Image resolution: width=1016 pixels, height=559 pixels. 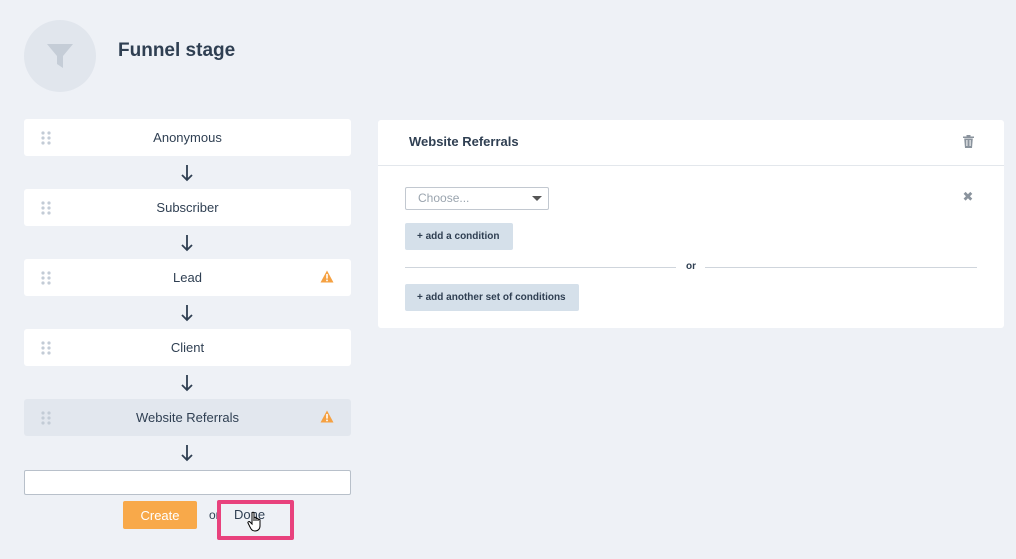 I want to click on stage-label: Subscriber, so click(x=187, y=207).